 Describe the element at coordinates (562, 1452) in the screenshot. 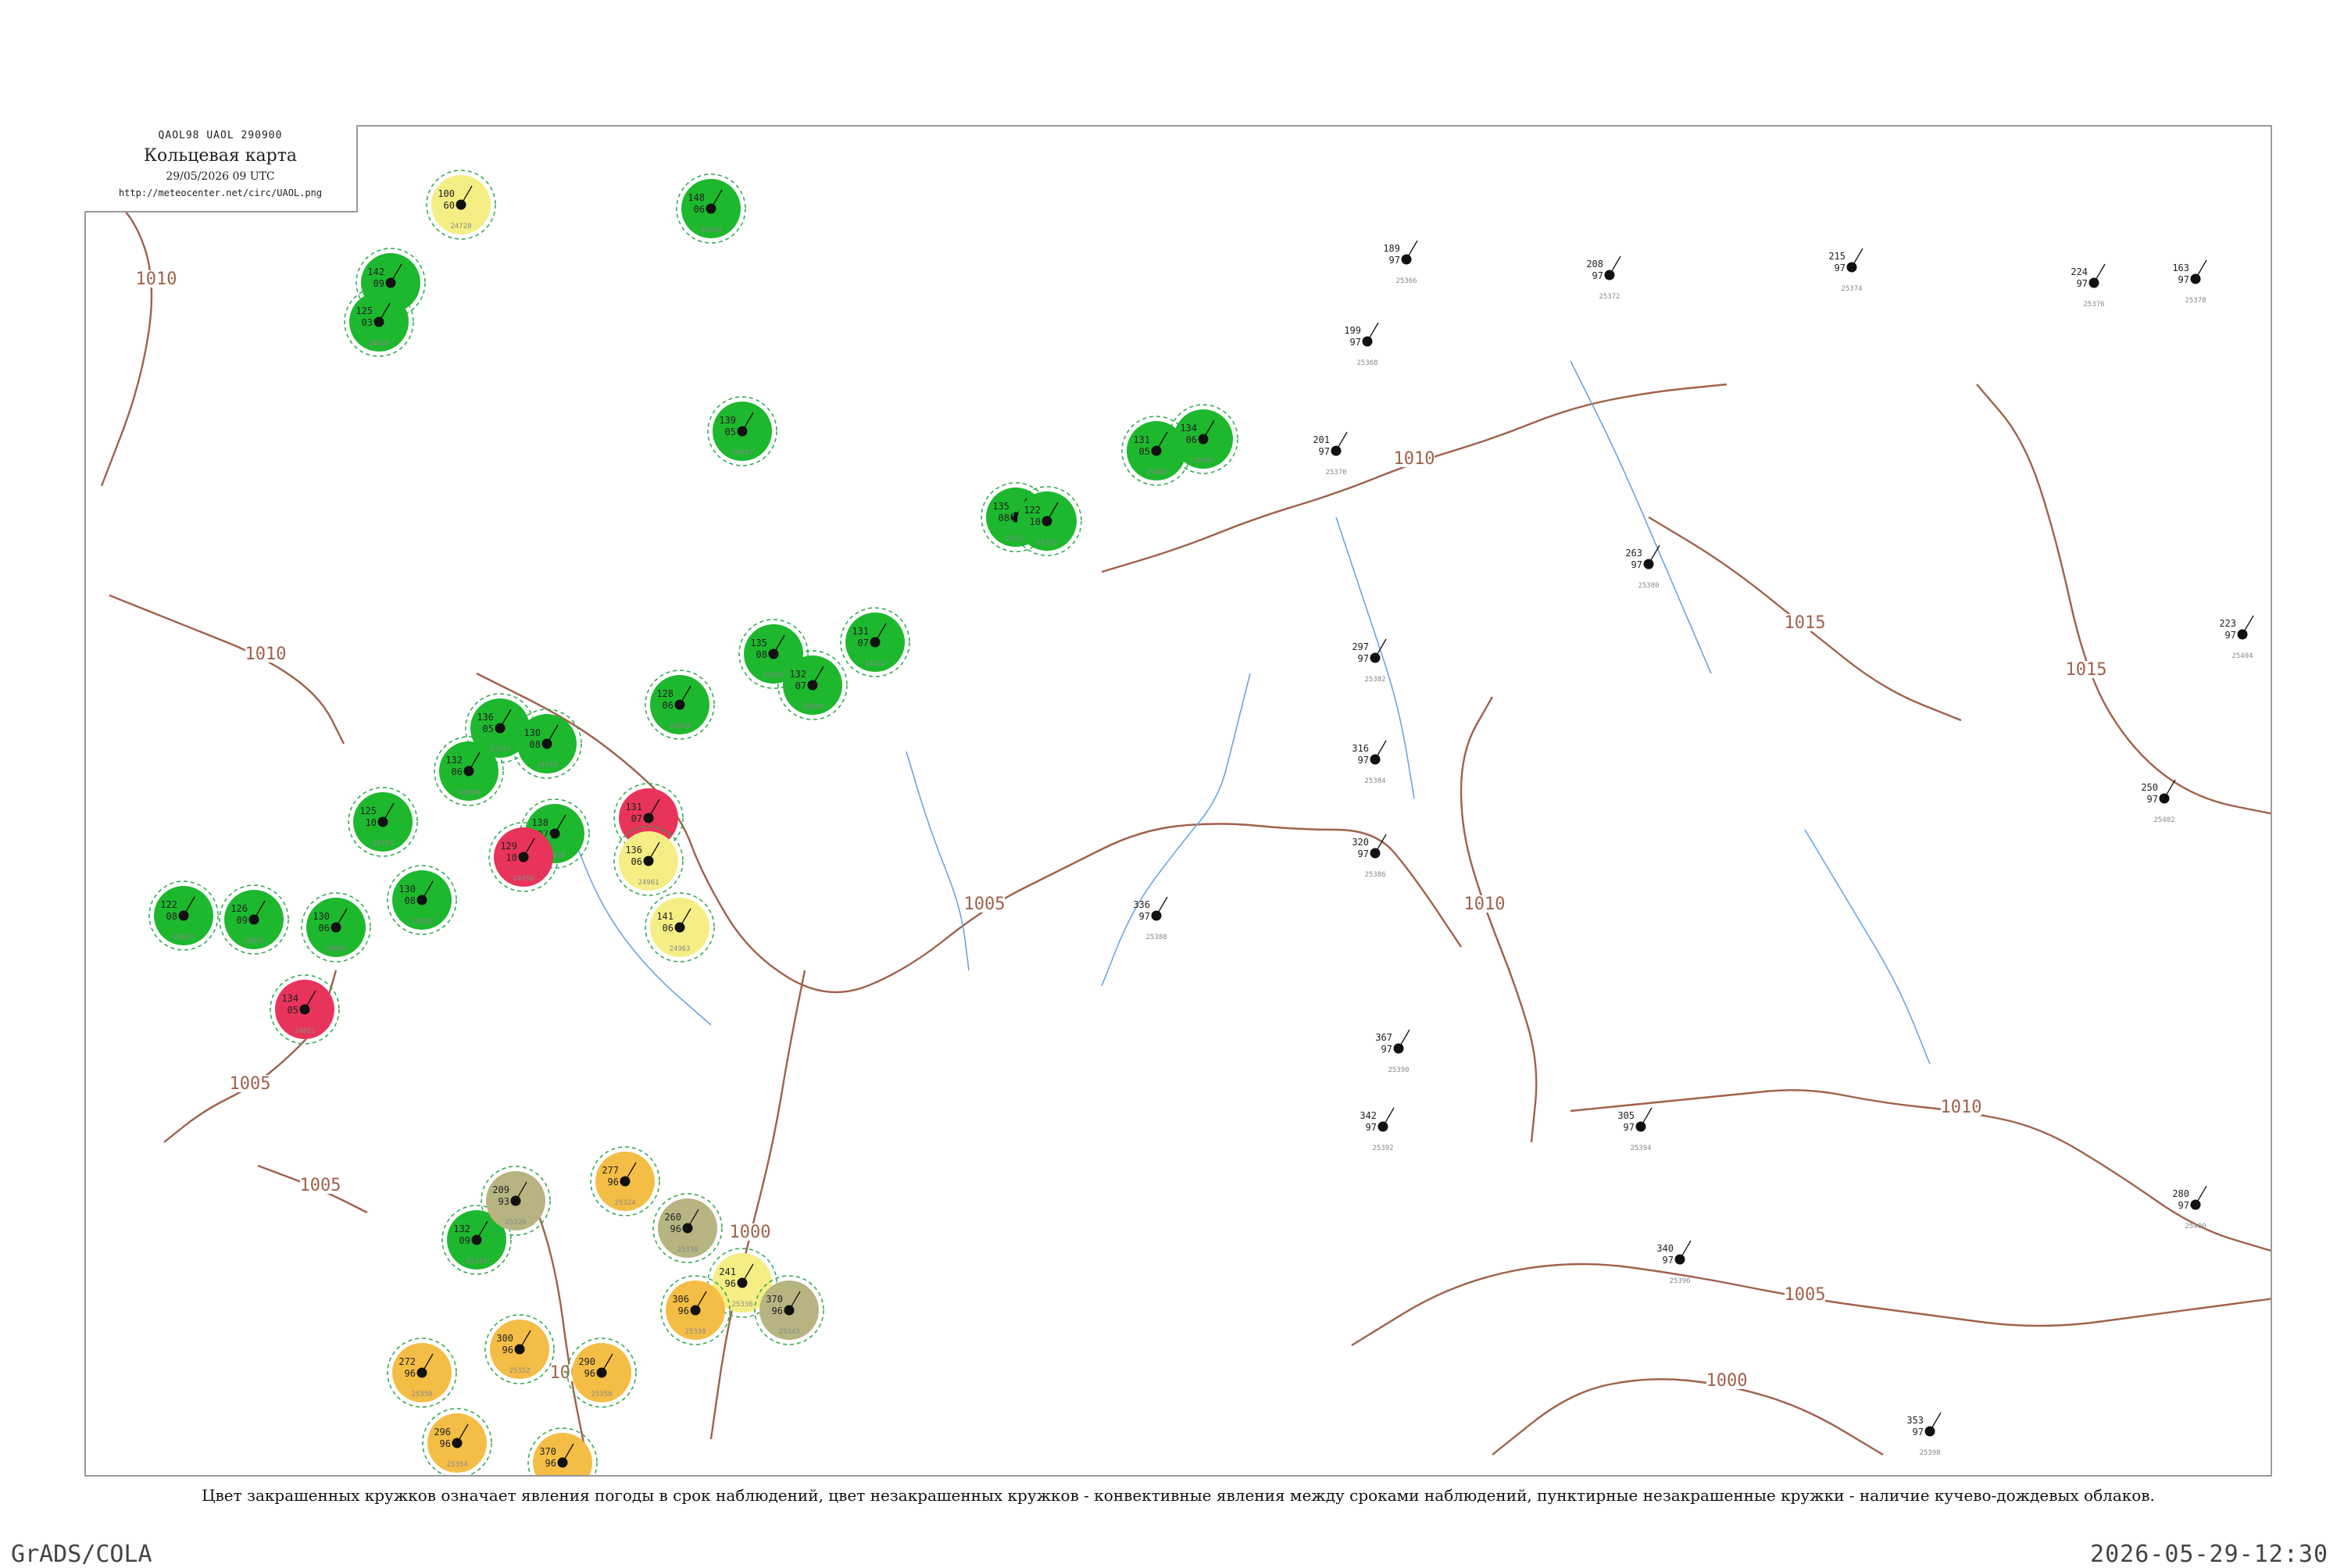

I see `station-25356: 3709625356` at that location.